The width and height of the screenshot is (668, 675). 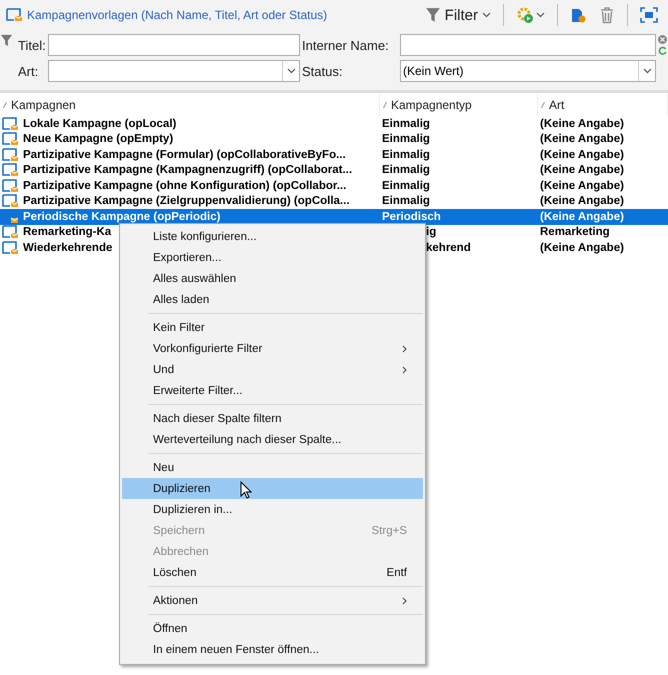 What do you see at coordinates (396, 572) in the screenshot?
I see `shortcut-label: Entf` at bounding box center [396, 572].